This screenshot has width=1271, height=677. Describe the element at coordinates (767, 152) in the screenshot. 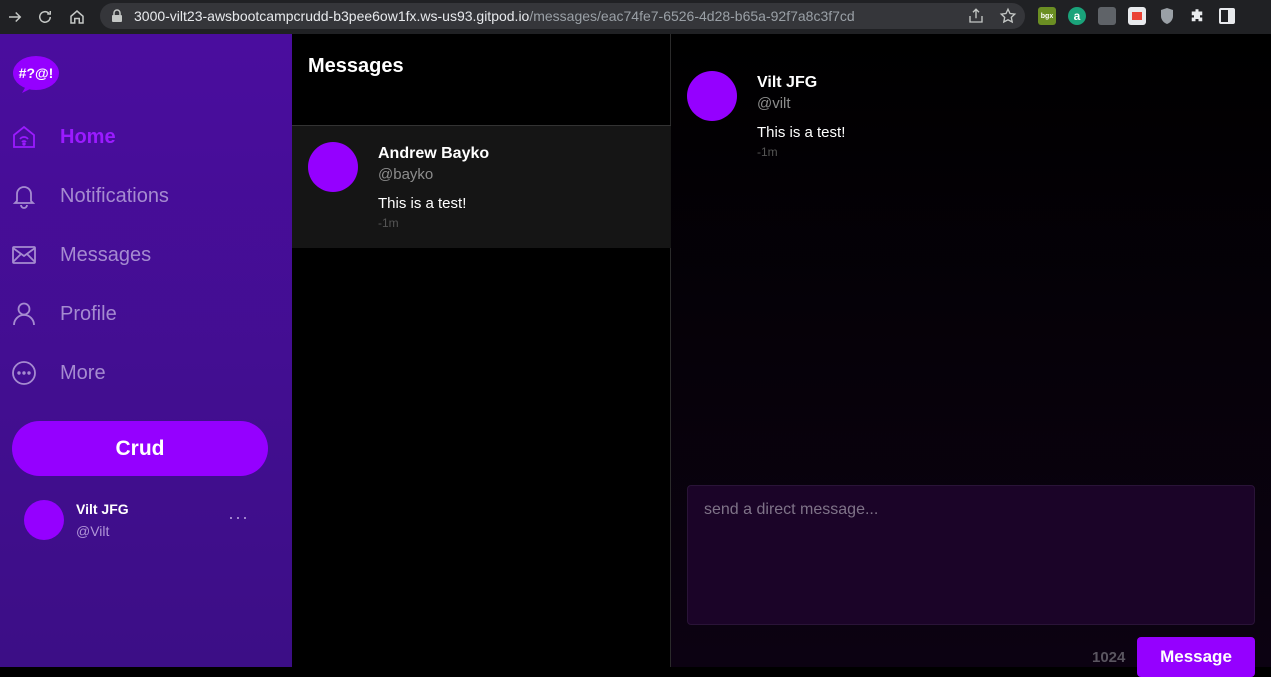

I see `message-time: -1m` at that location.